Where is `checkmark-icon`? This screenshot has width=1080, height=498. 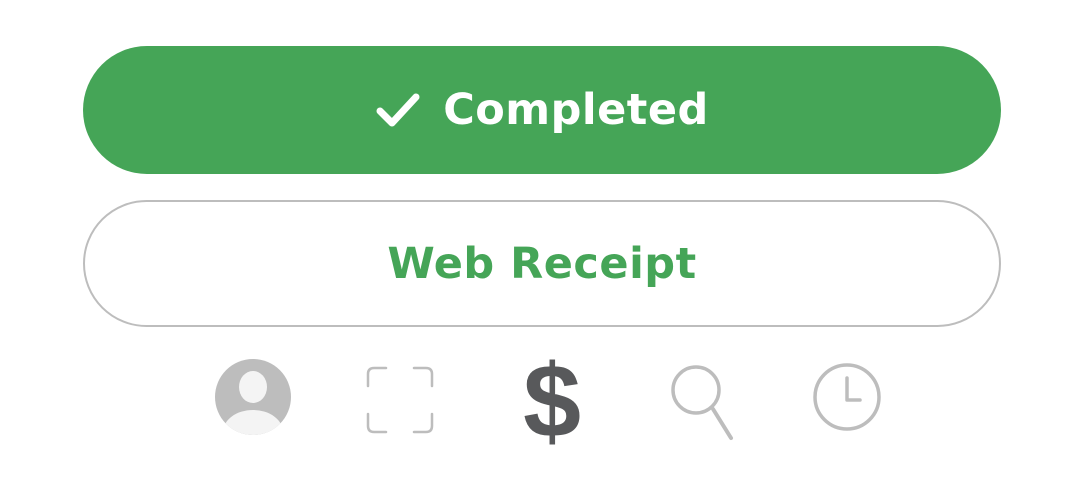 checkmark-icon is located at coordinates (398, 110).